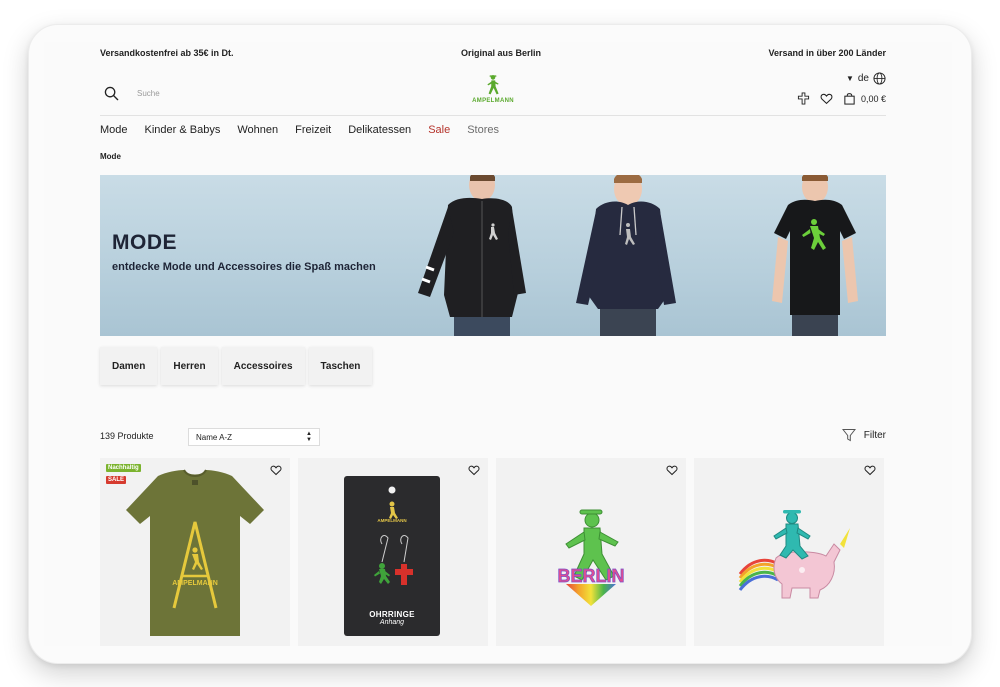 The height and width of the screenshot is (687, 1000). Describe the element at coordinates (129, 366) in the screenshot. I see `category-damen: Damen` at that location.